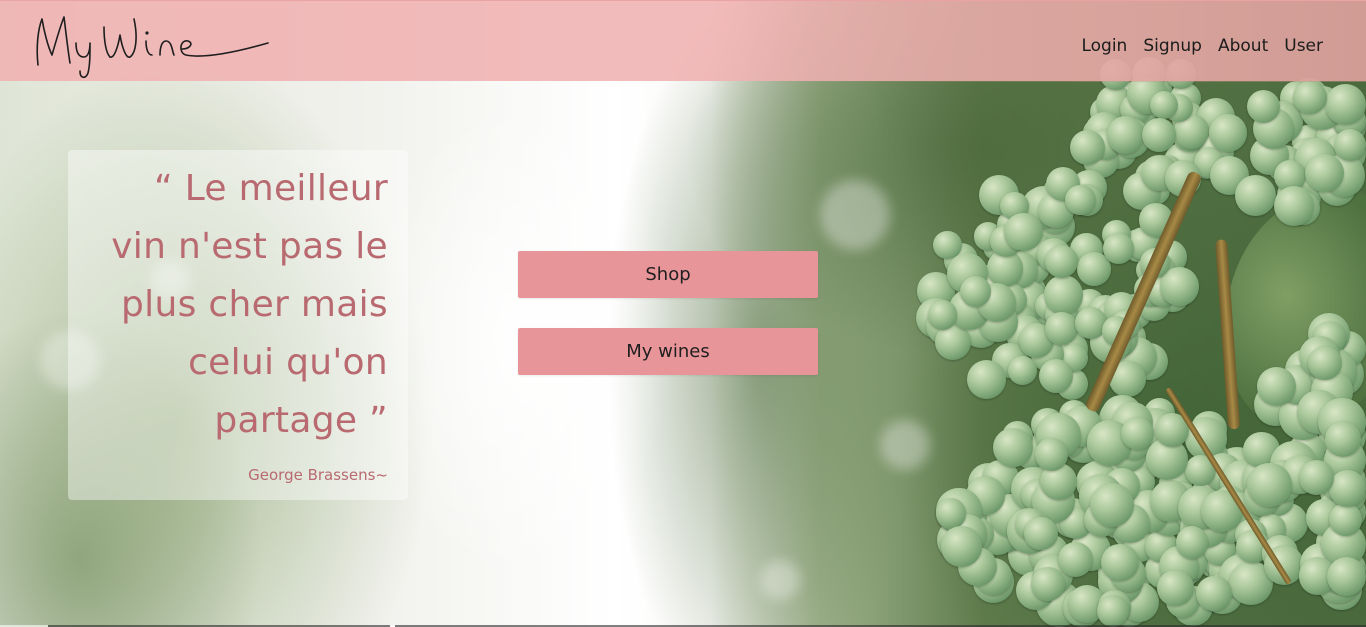  What do you see at coordinates (1104, 46) in the screenshot?
I see `nav-login-link: Login` at bounding box center [1104, 46].